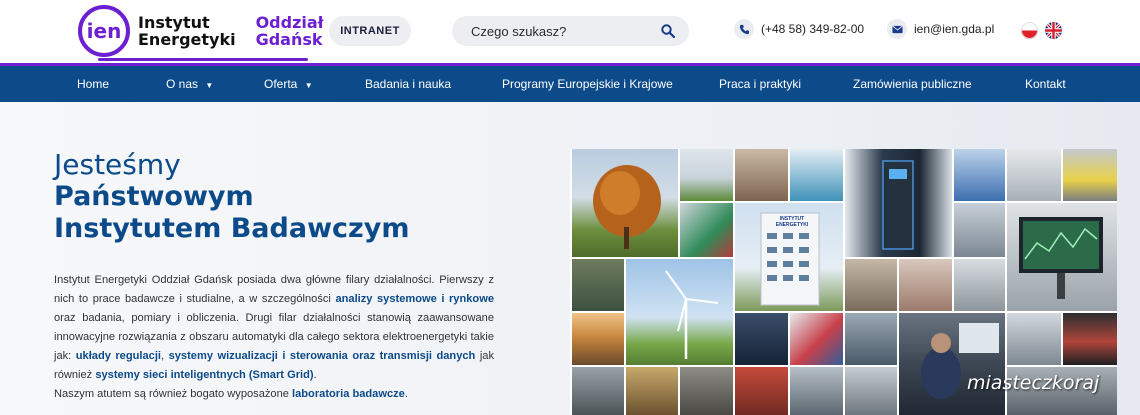 The image size is (1140, 415). I want to click on logo-line-1: Instytut, so click(174, 22).